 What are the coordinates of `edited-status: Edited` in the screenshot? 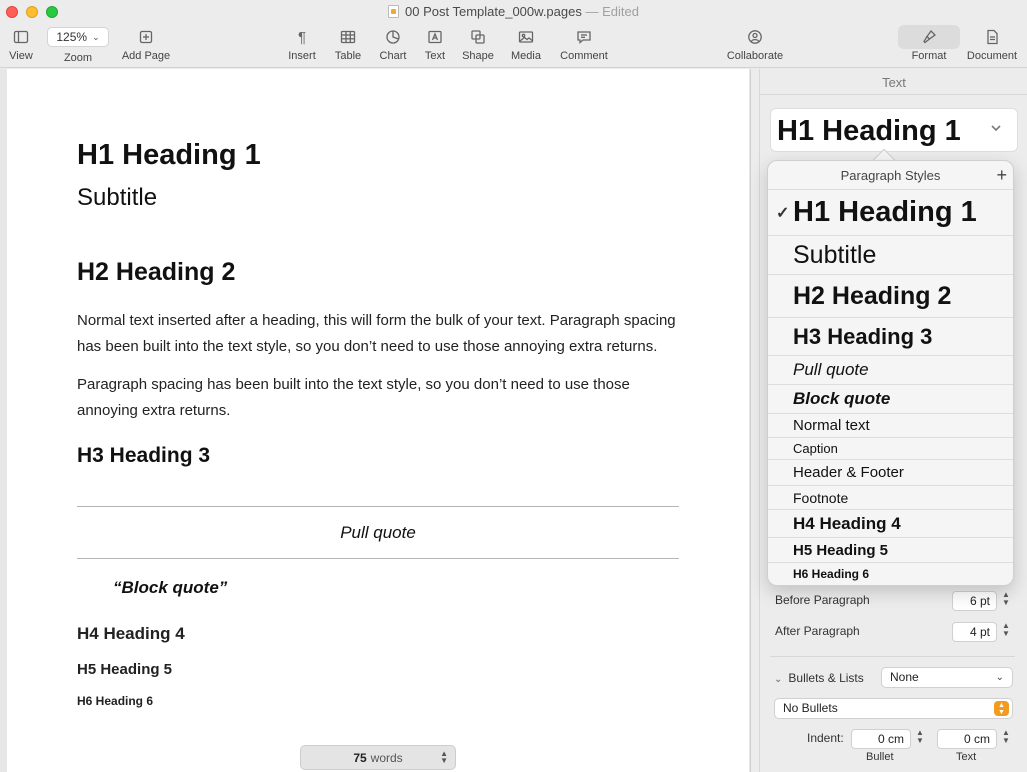 It's located at (620, 11).